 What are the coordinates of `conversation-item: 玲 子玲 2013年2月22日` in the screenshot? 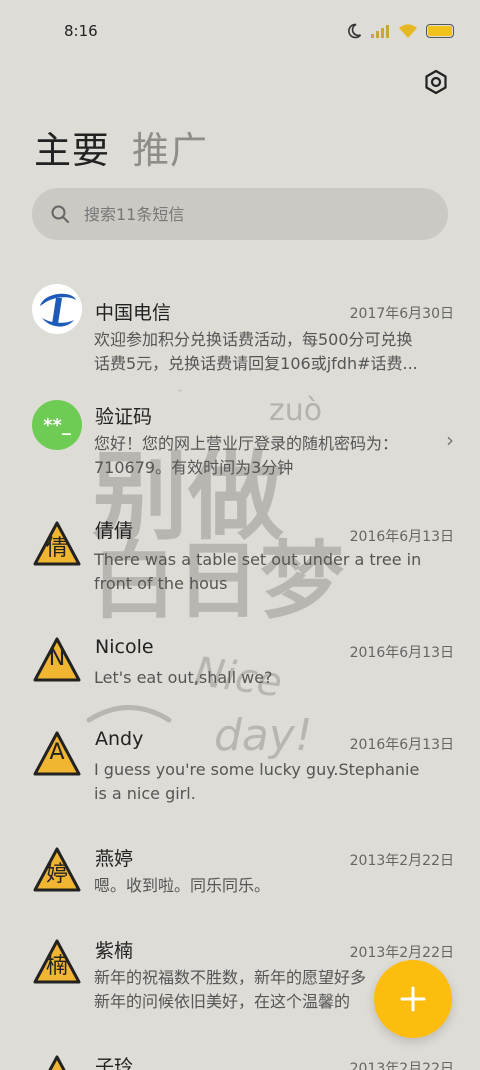 It's located at (240, 1060).